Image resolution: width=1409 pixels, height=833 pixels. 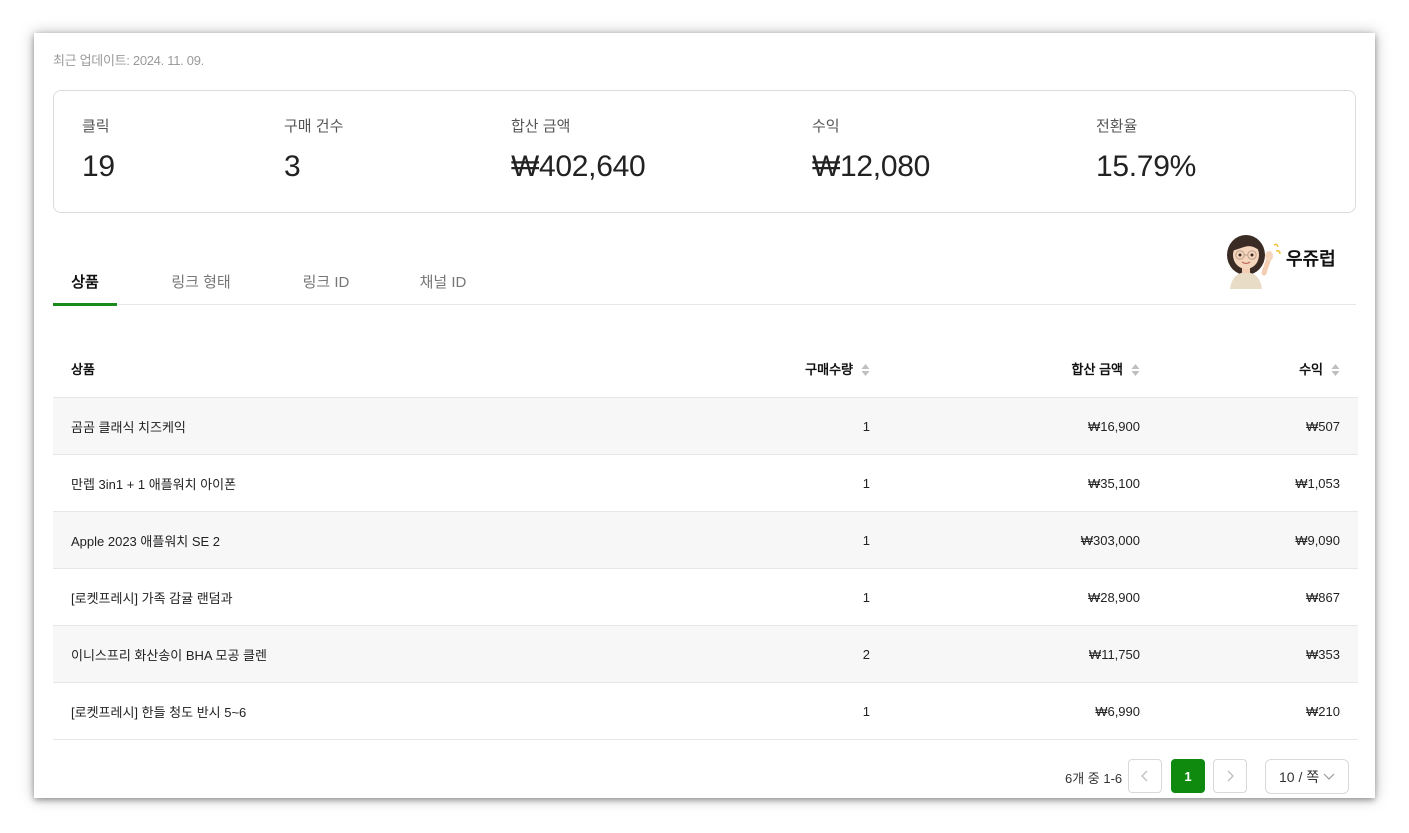 What do you see at coordinates (373, 597) in the screenshot?
I see `cell-product: [로켓프레시] 가족 감귤 랜덤과` at bounding box center [373, 597].